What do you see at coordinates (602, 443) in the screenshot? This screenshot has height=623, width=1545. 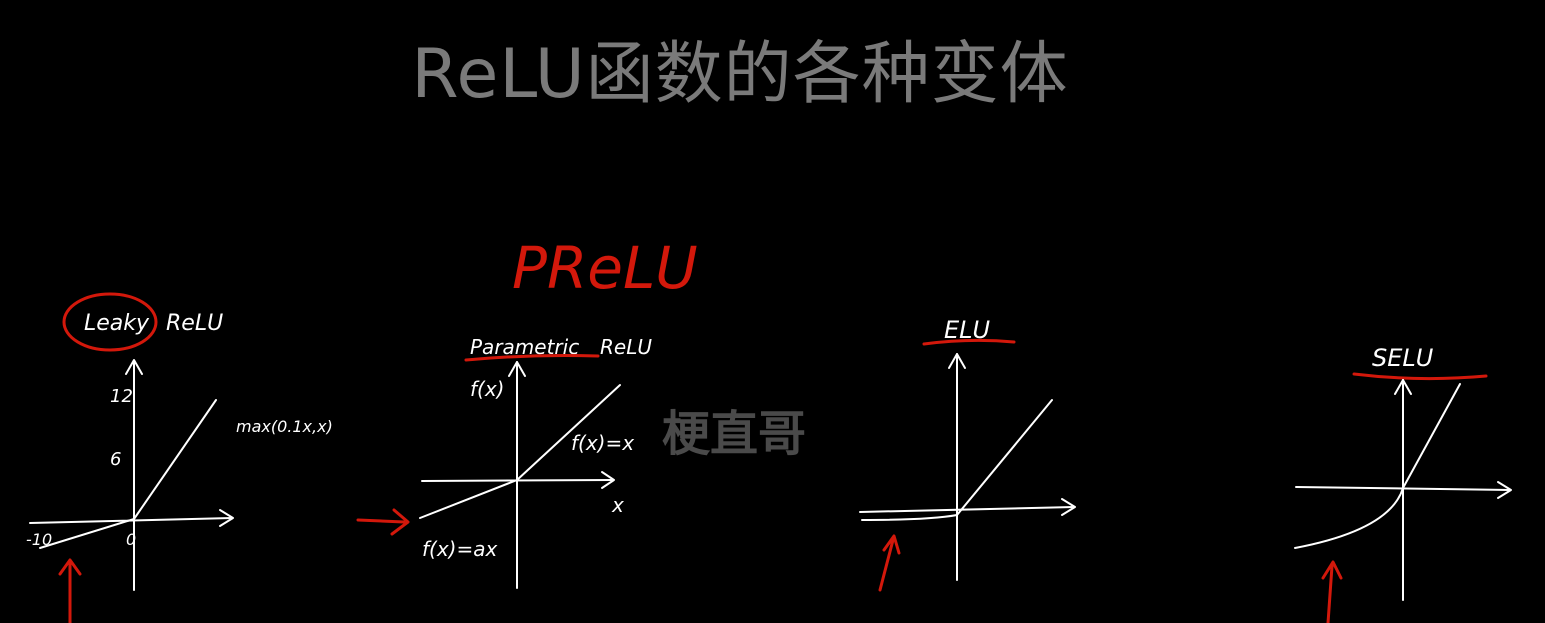 I see `prelu-formula-positive: f(x)=x` at bounding box center [602, 443].